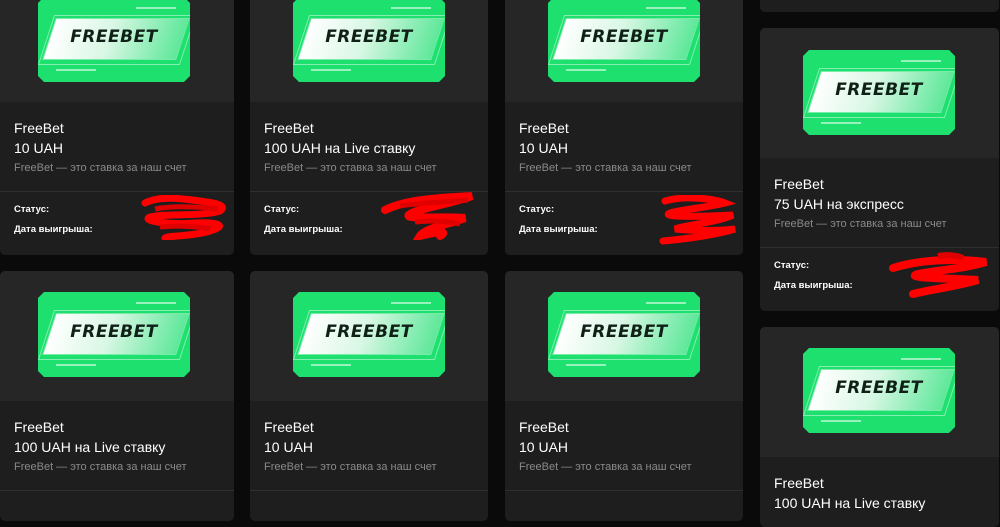 The height and width of the screenshot is (527, 1000). What do you see at coordinates (879, 6) in the screenshot?
I see `bonus-card-partial` at bounding box center [879, 6].